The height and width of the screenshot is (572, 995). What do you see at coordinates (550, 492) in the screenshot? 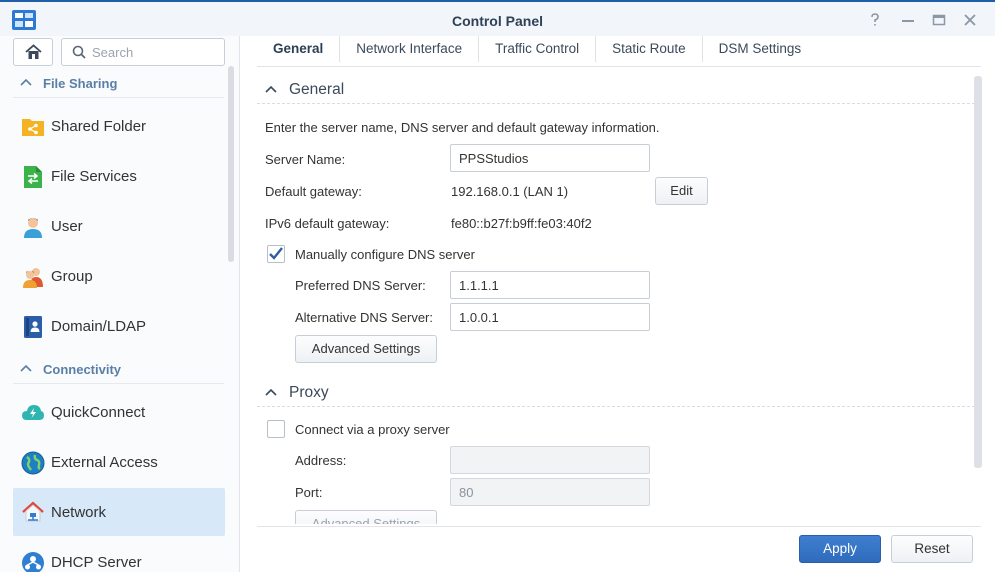
I see `proxy-port-field: 80` at bounding box center [550, 492].